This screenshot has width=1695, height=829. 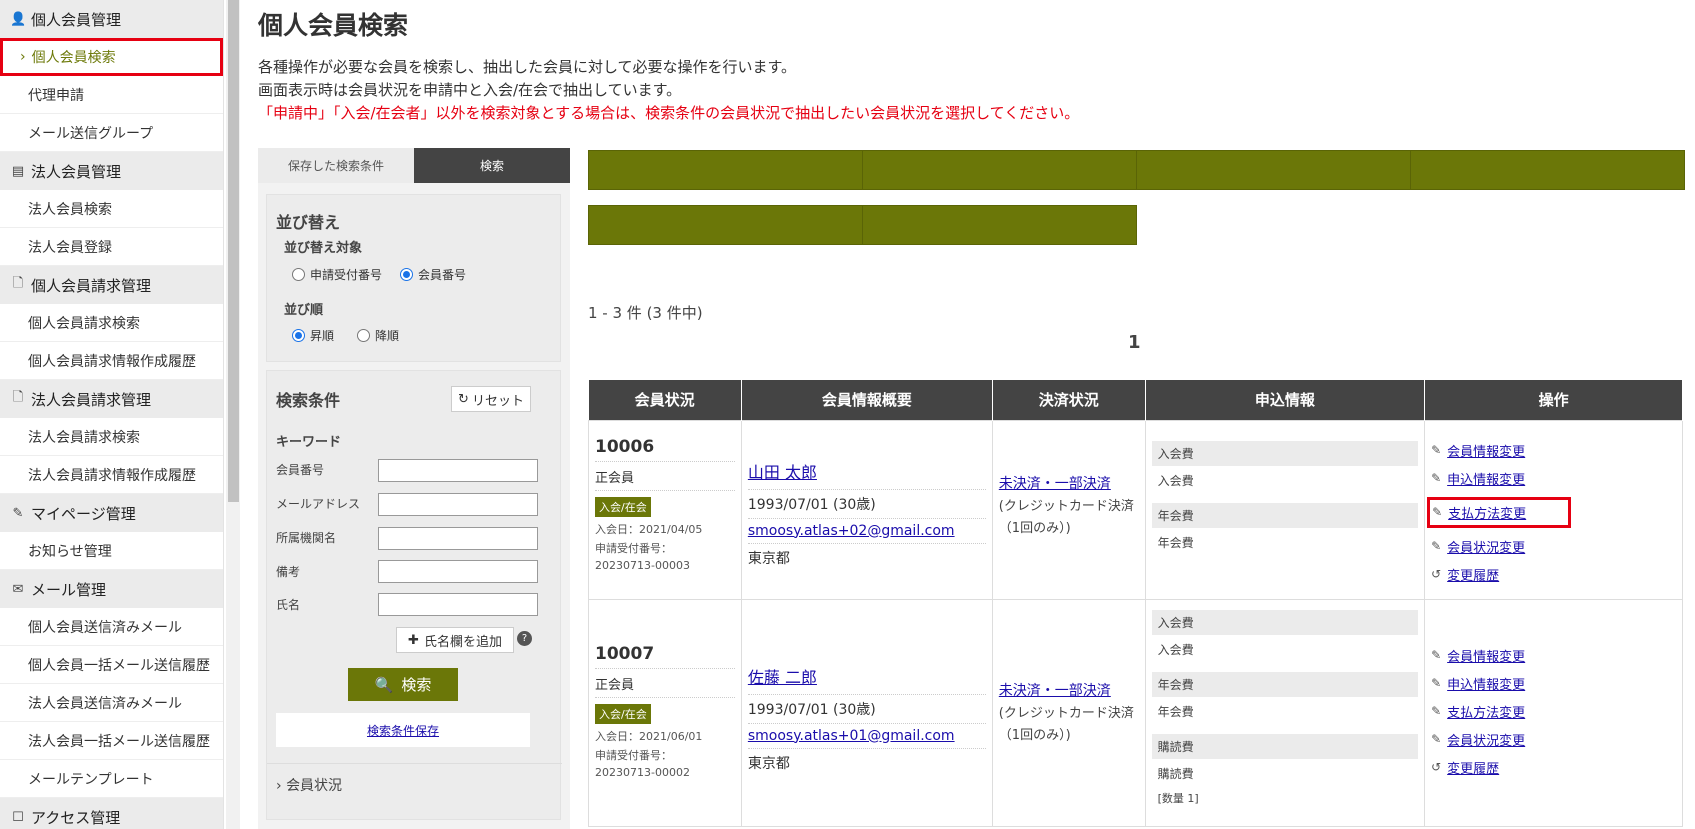 What do you see at coordinates (442, 275) in the screenshot?
I see `radio-label: 会員番号` at bounding box center [442, 275].